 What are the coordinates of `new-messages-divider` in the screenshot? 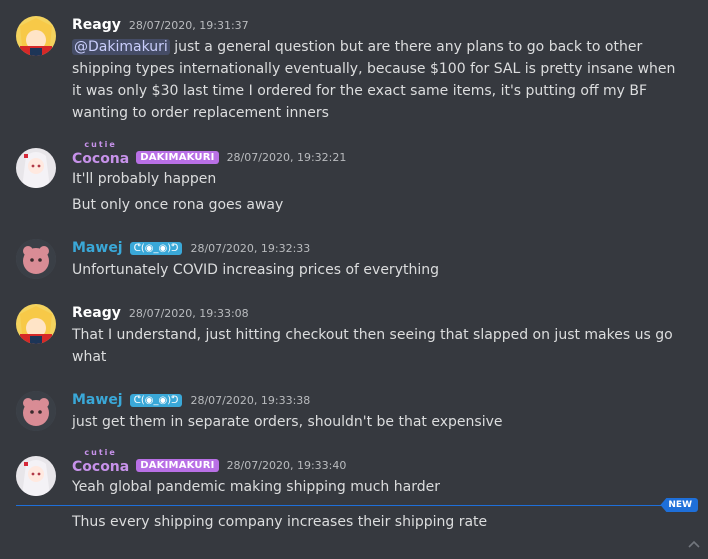 It's located at (340, 505).